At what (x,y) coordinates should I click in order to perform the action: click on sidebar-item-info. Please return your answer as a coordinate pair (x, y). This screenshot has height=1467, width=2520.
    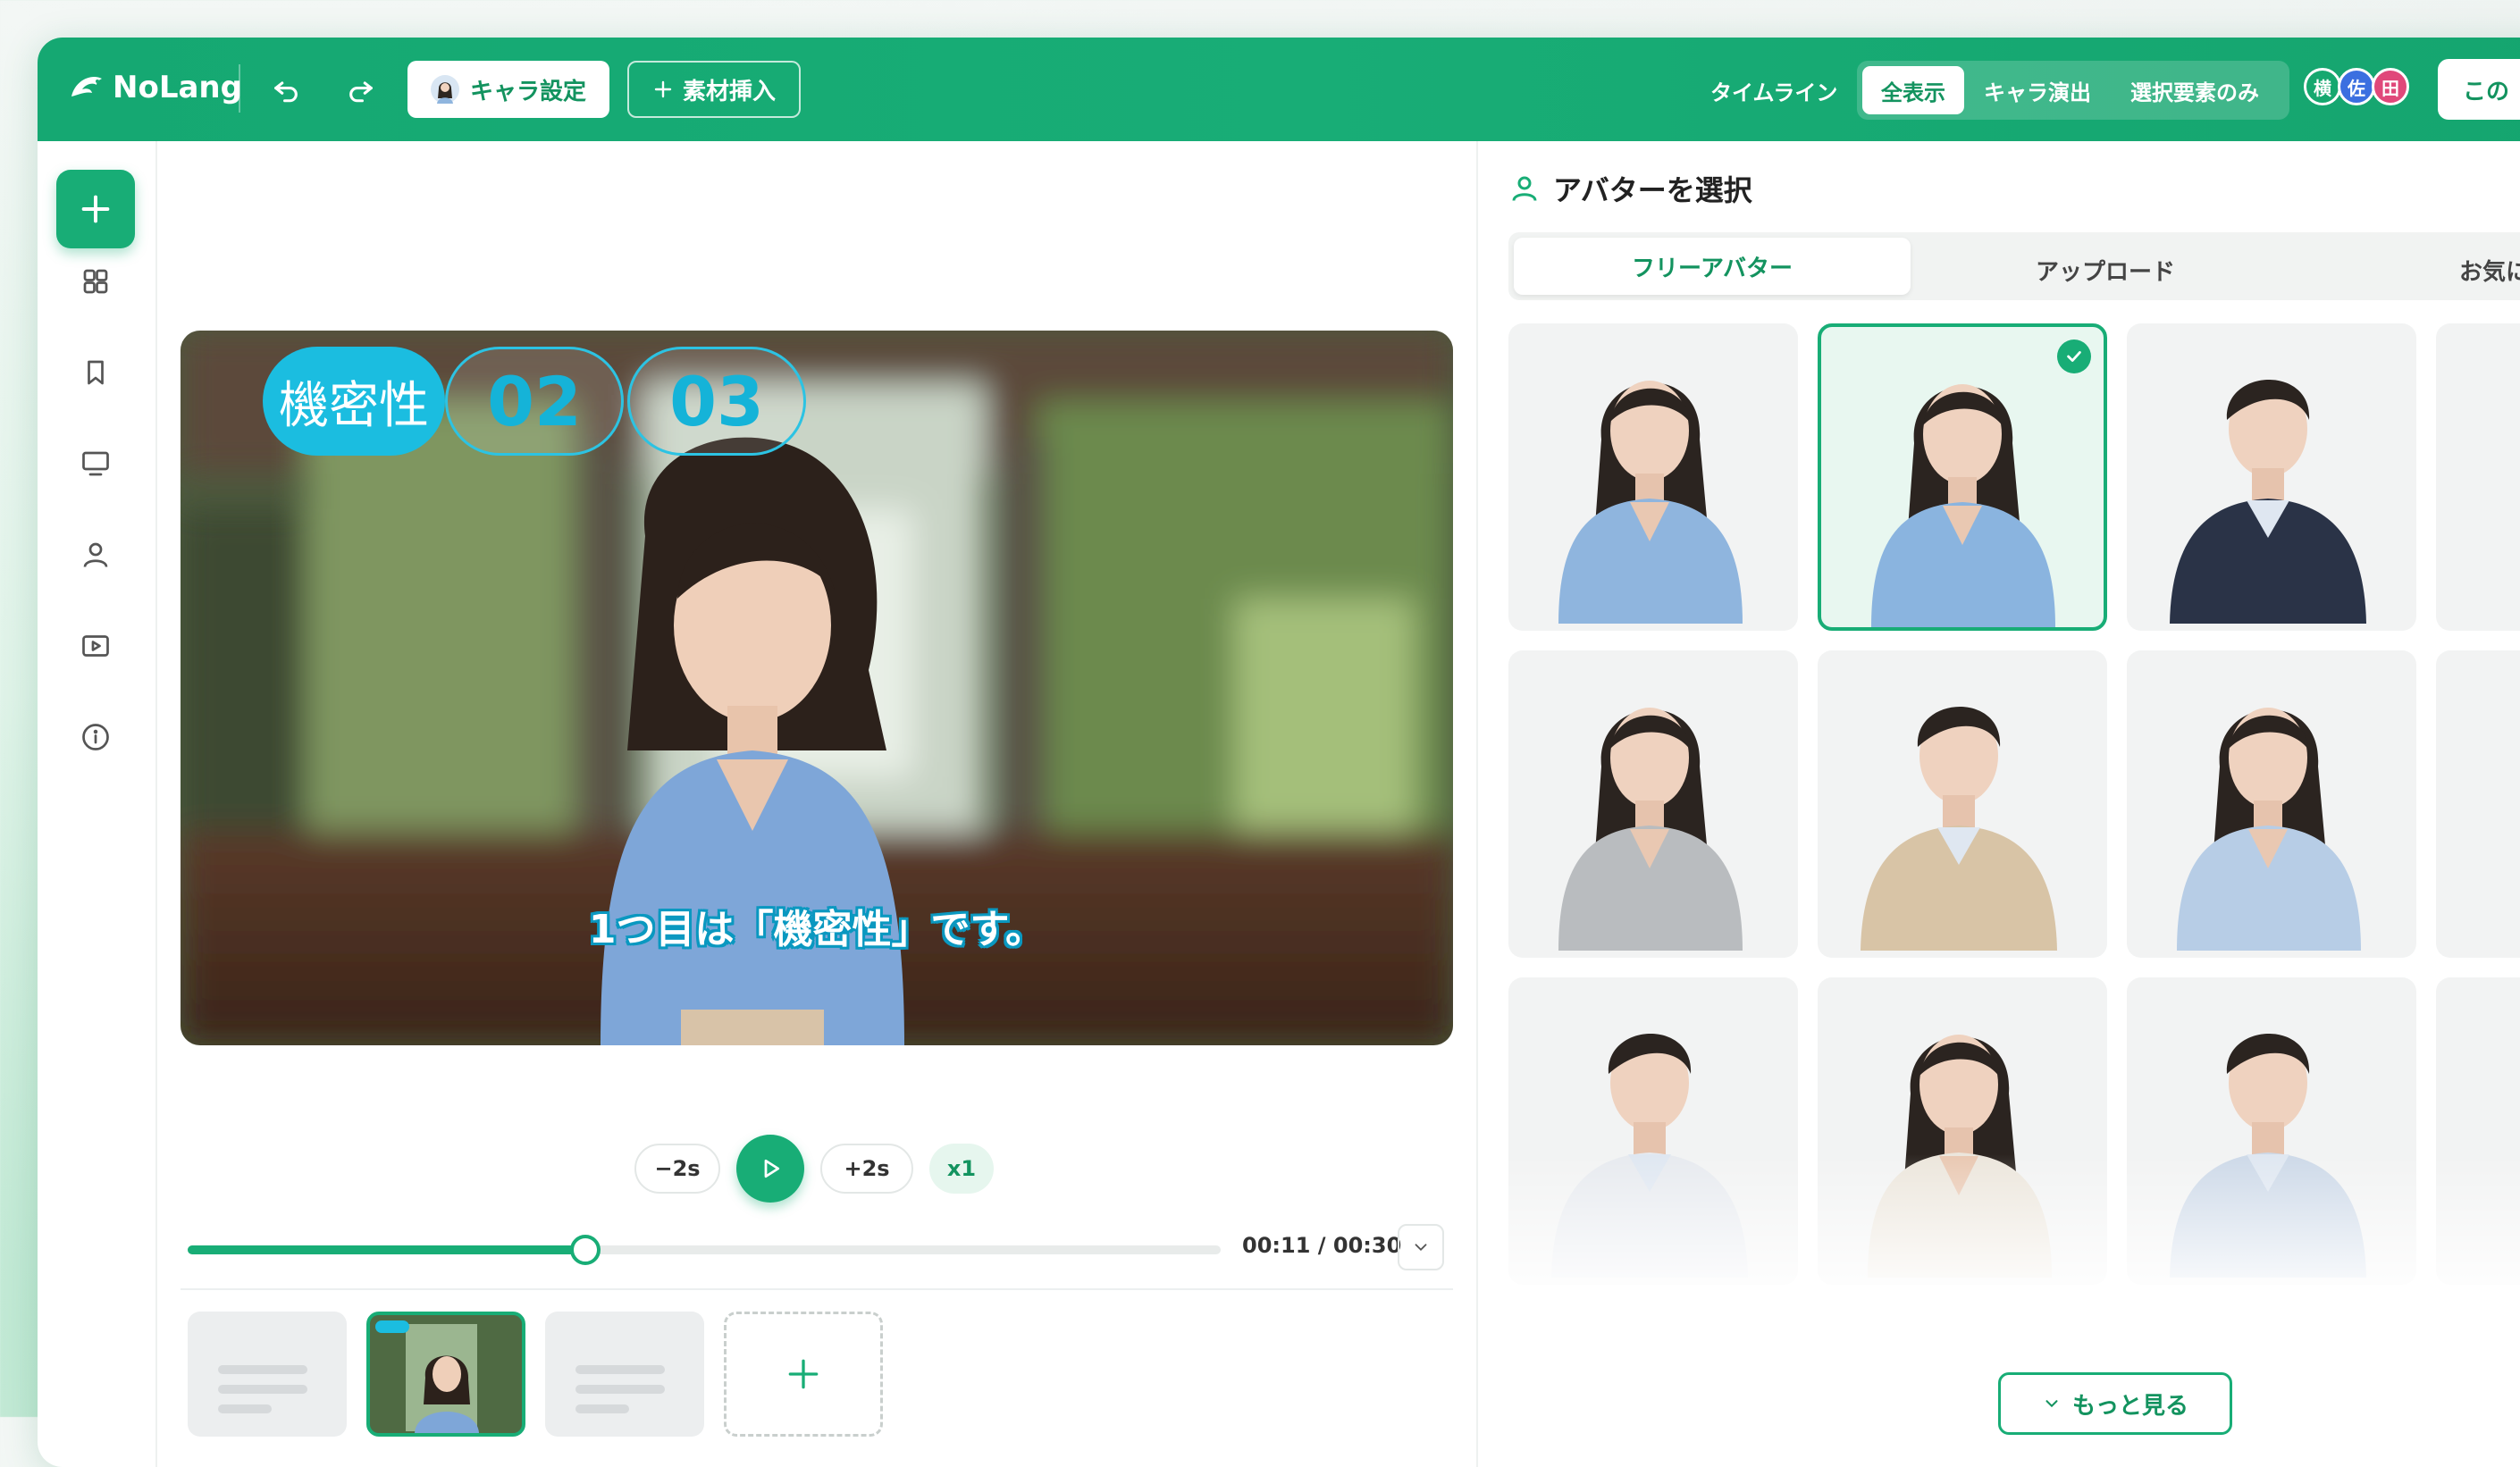
    Looking at the image, I should click on (95, 737).